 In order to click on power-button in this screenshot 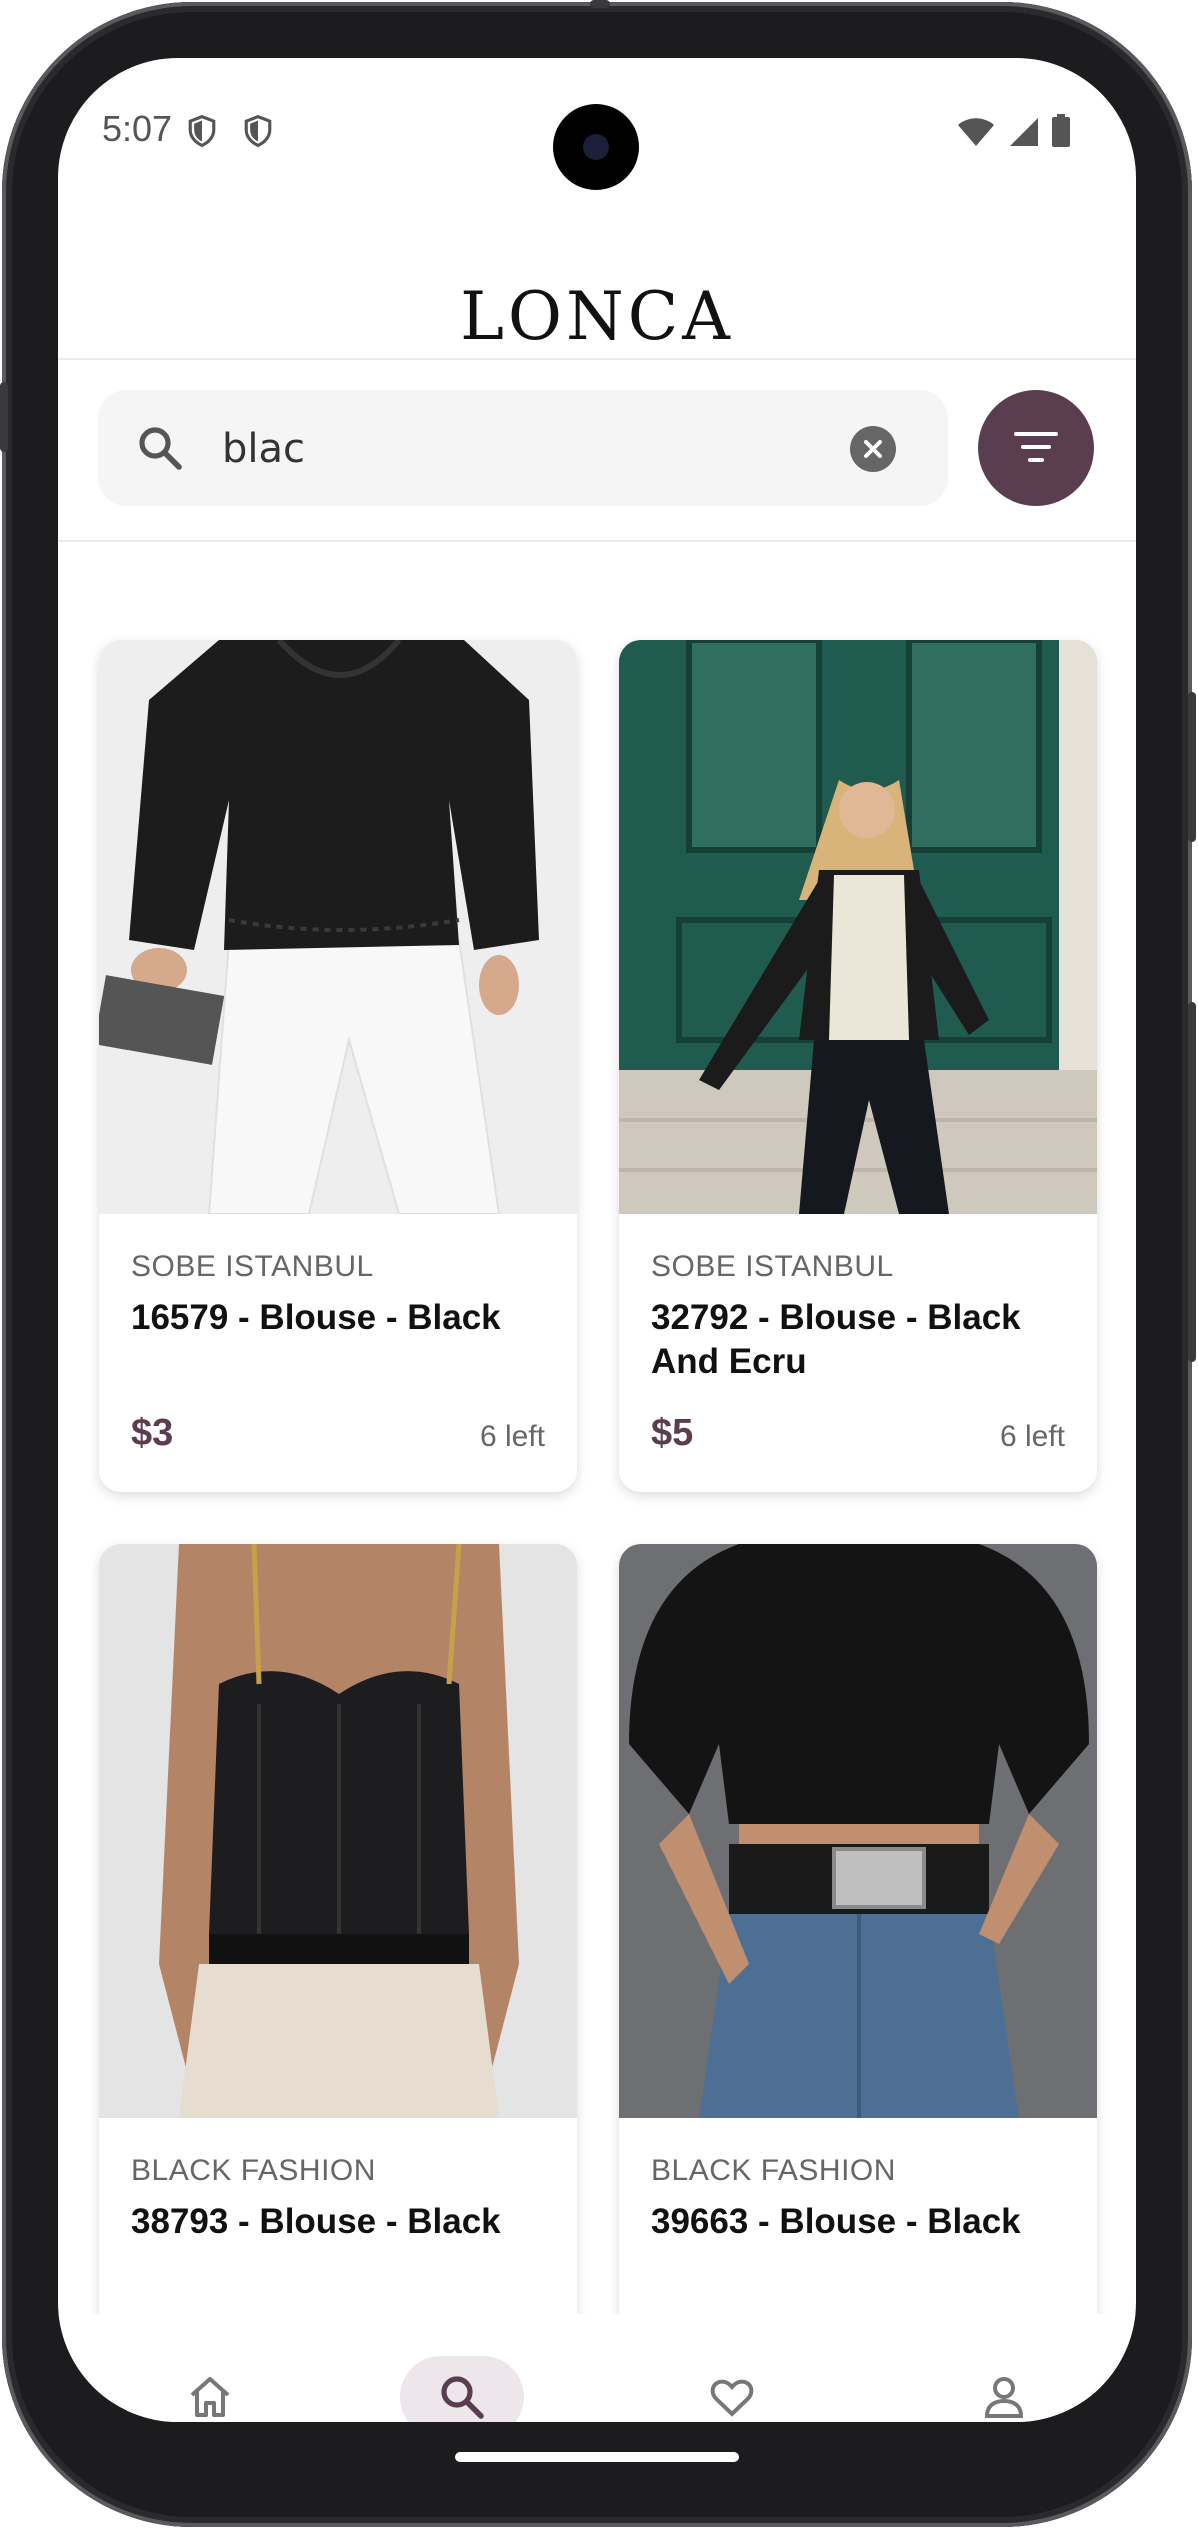, I will do `click(1192, 1182)`.